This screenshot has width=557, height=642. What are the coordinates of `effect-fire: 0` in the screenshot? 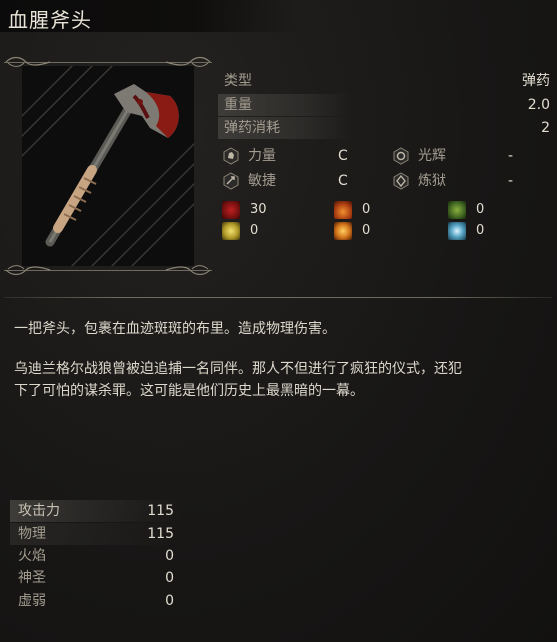 It's located at (389, 210).